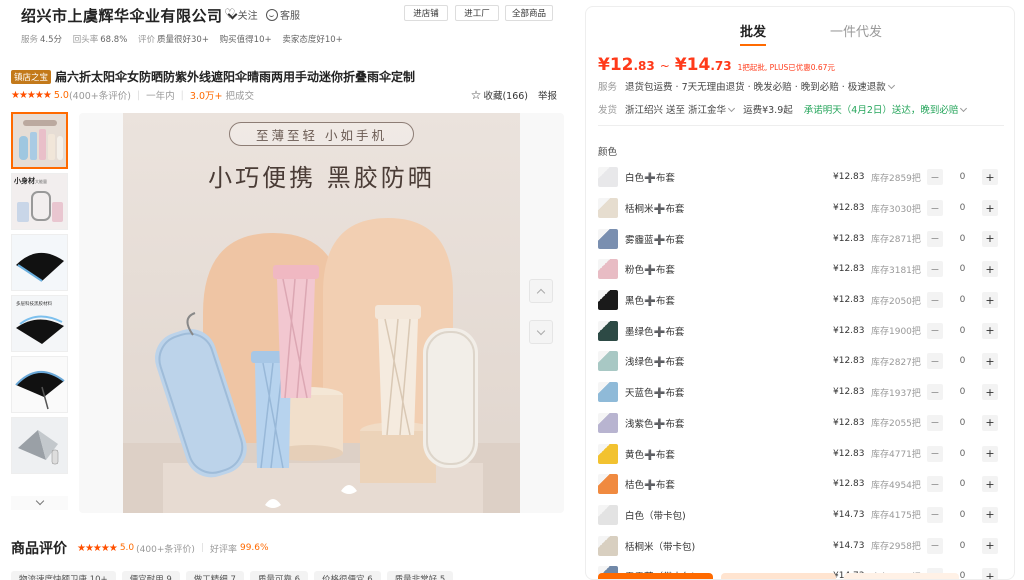  I want to click on review-tag: 质量可靠 6, so click(279, 575).